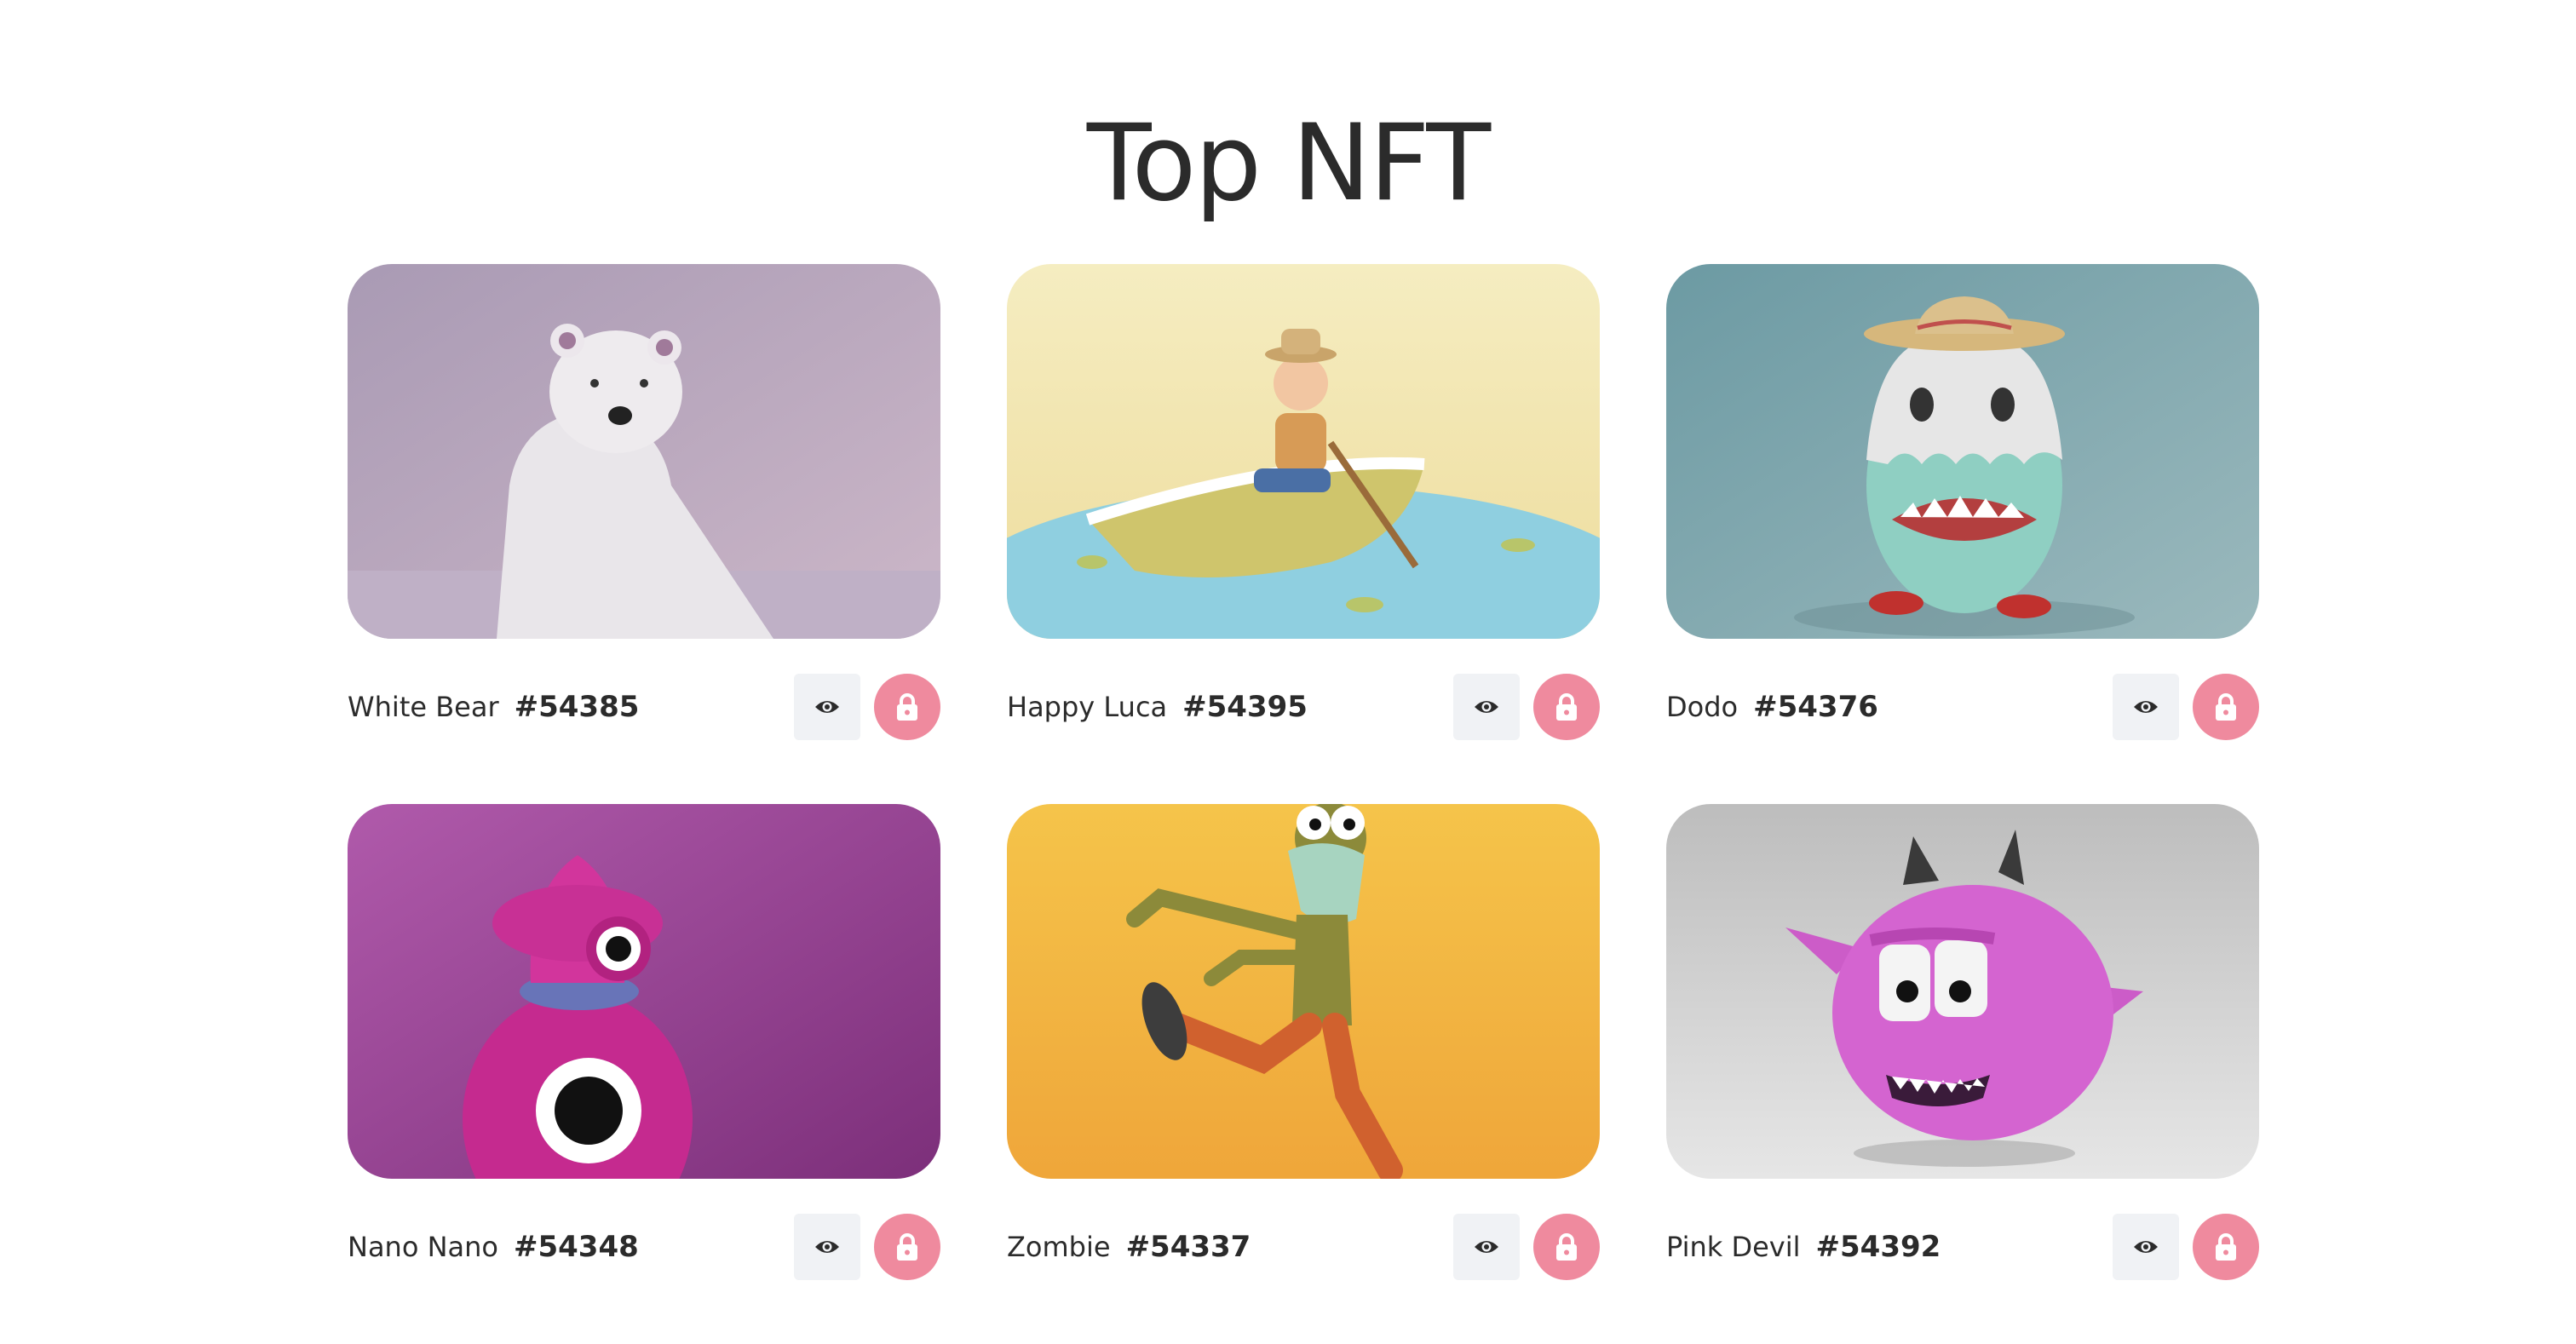  I want to click on nft-meta: White Bear #54385, so click(644, 707).